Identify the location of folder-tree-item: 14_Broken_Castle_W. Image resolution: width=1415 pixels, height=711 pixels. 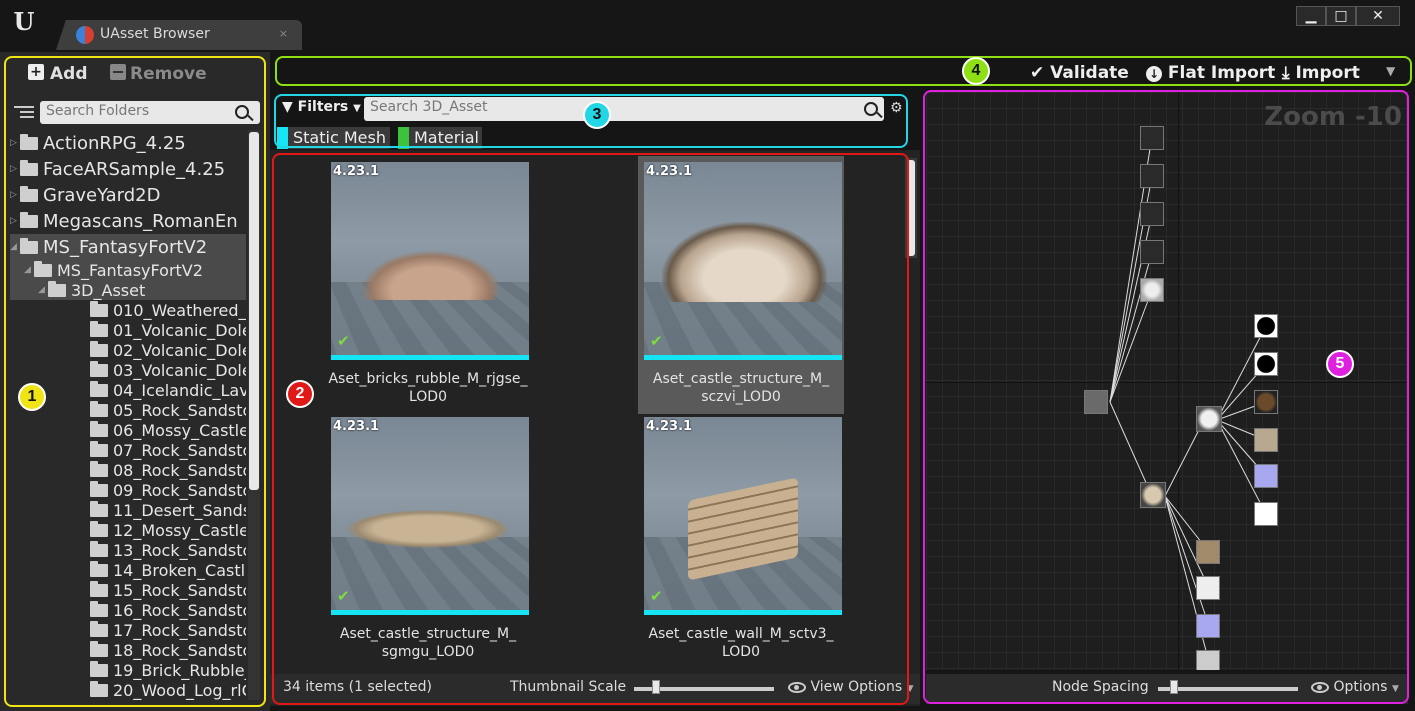
(128, 570).